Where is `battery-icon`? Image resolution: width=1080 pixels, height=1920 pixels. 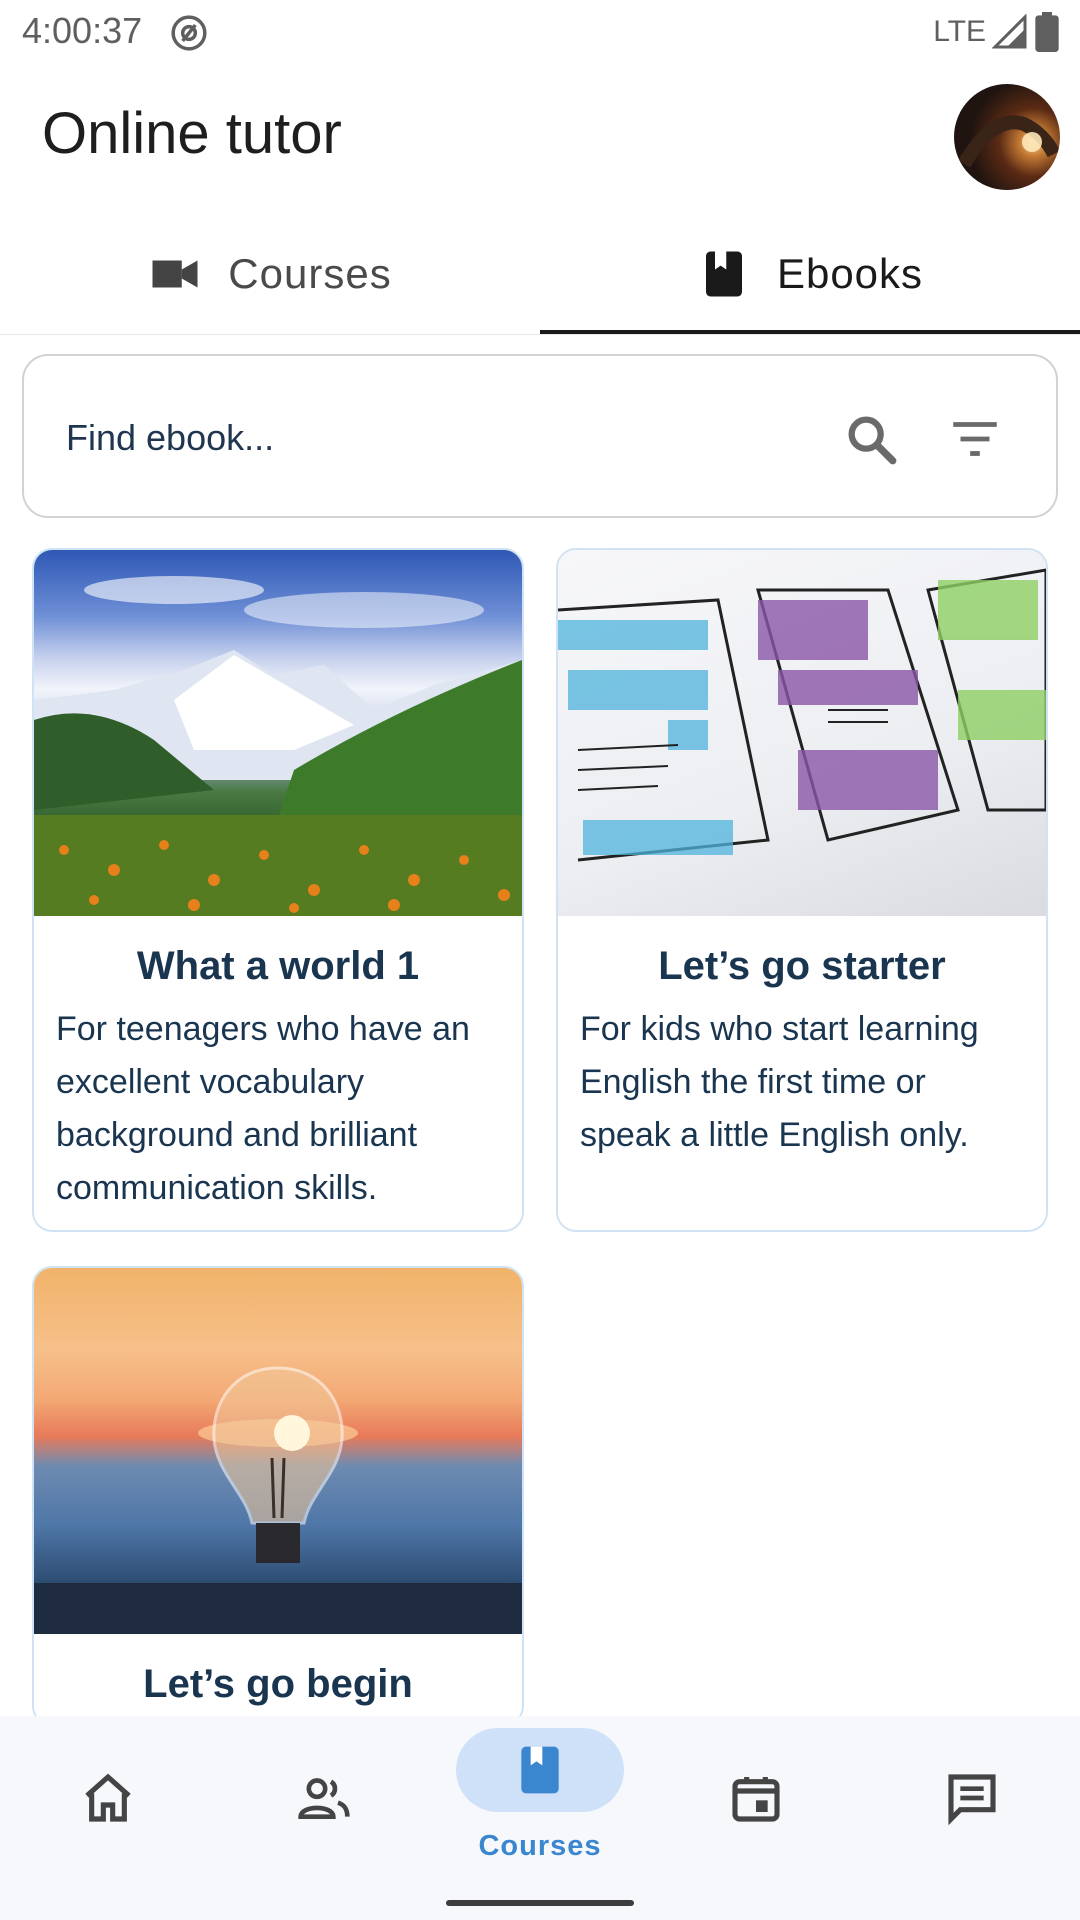 battery-icon is located at coordinates (1047, 32).